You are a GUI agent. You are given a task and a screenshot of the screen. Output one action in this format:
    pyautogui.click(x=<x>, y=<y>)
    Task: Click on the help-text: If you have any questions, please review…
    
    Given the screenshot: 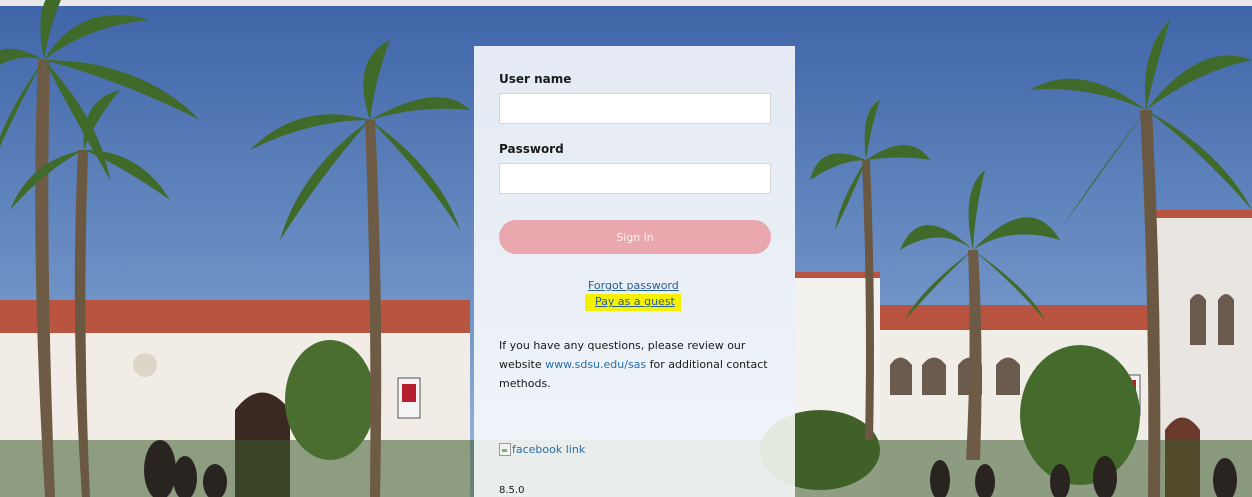 What is the action you would take?
    pyautogui.click(x=639, y=364)
    